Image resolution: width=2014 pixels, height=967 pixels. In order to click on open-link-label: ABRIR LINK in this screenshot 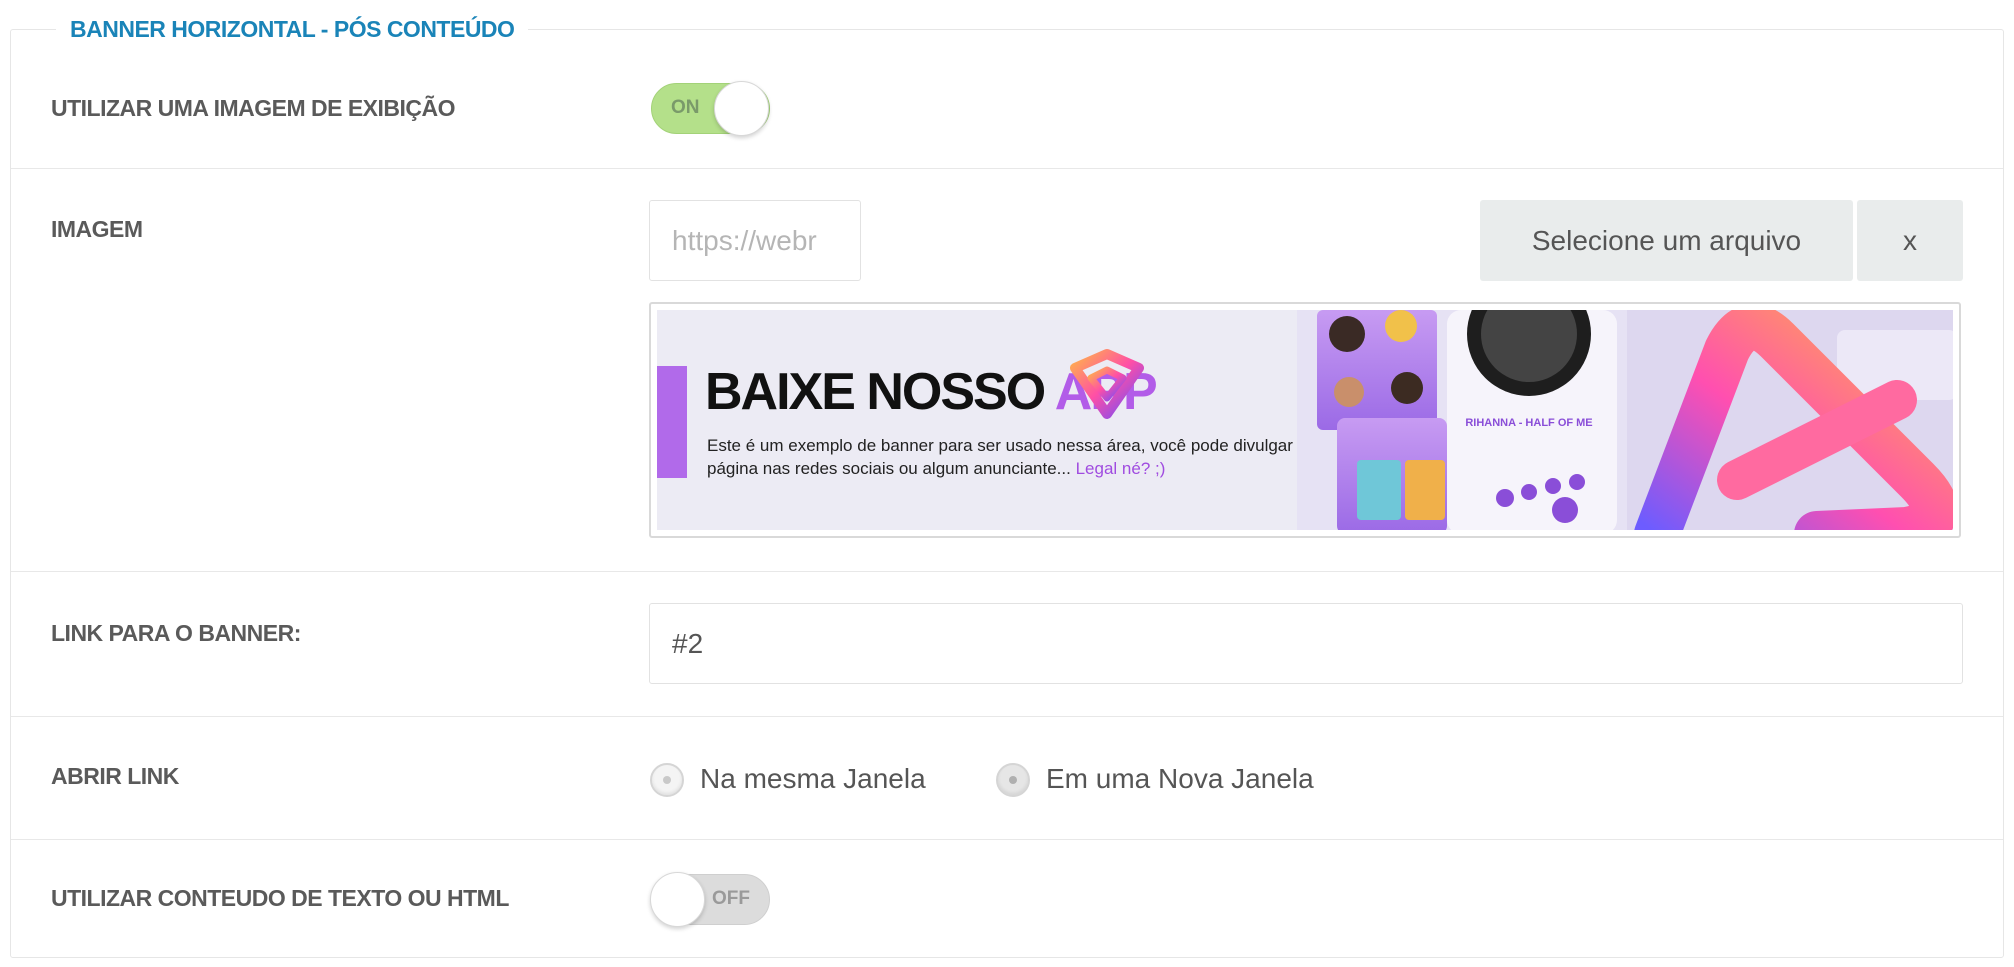, I will do `click(115, 776)`.